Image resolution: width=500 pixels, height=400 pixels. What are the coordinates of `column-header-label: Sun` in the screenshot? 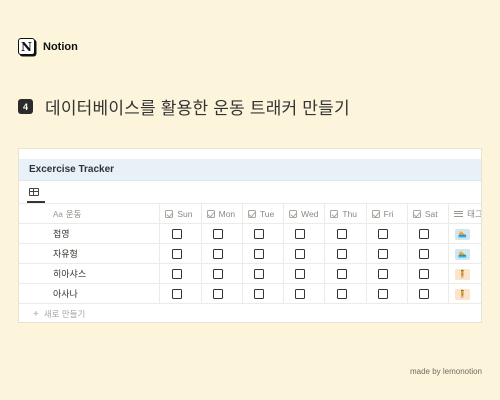 It's located at (185, 213).